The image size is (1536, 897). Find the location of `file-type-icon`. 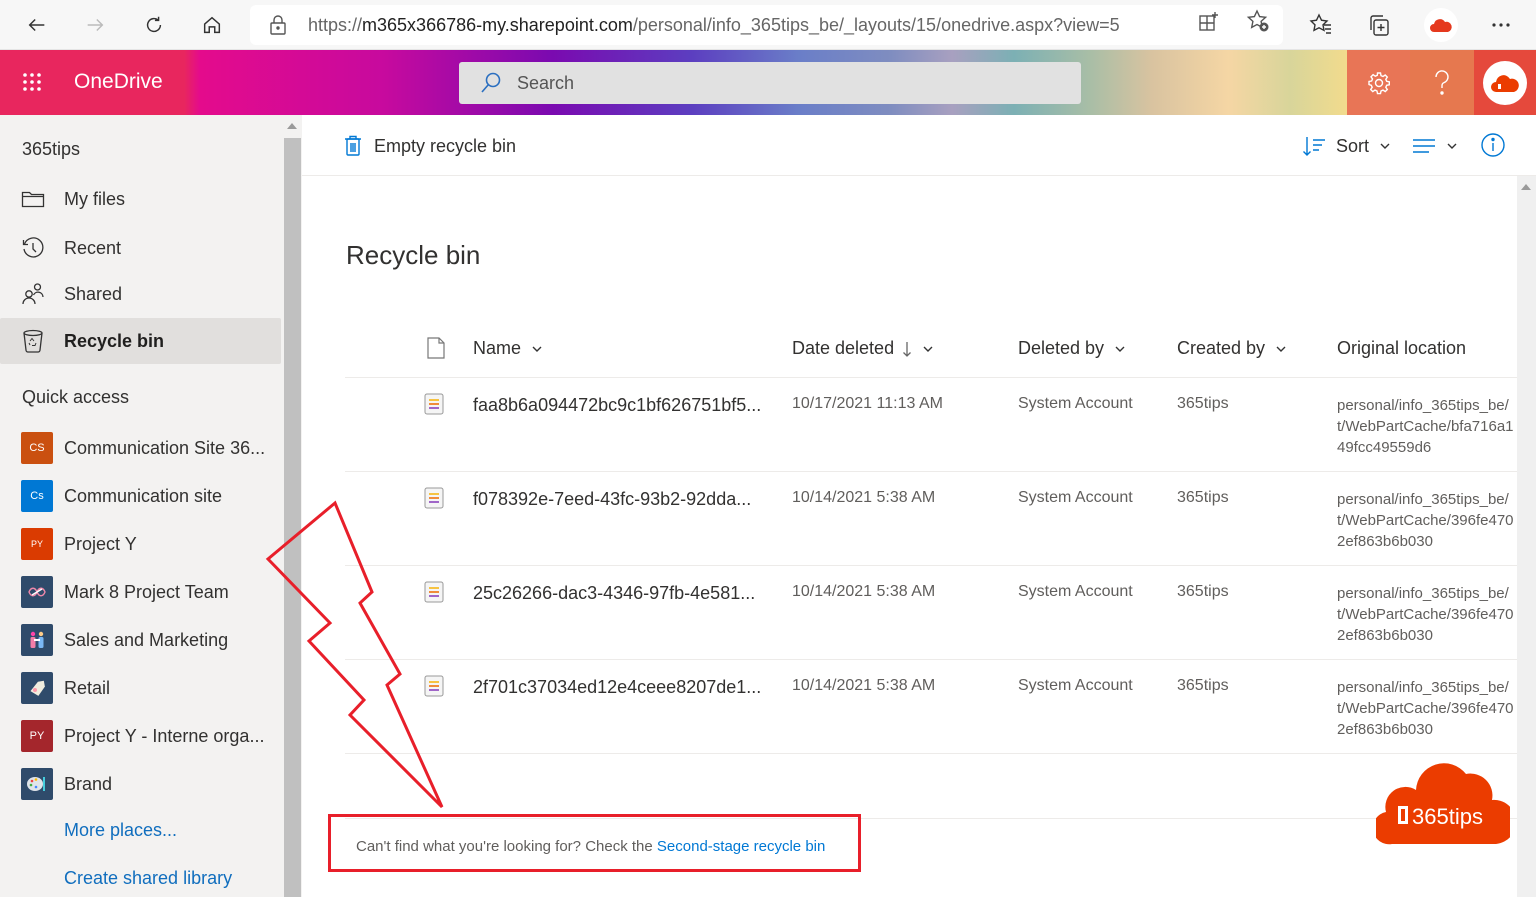

file-type-icon is located at coordinates (436, 348).